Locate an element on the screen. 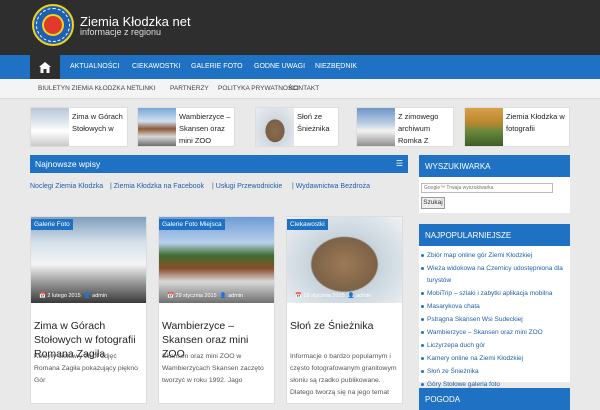 This screenshot has height=410, width=600. featured-post: Z zimowego archiwum Romka Z is located at coordinates (405, 127).